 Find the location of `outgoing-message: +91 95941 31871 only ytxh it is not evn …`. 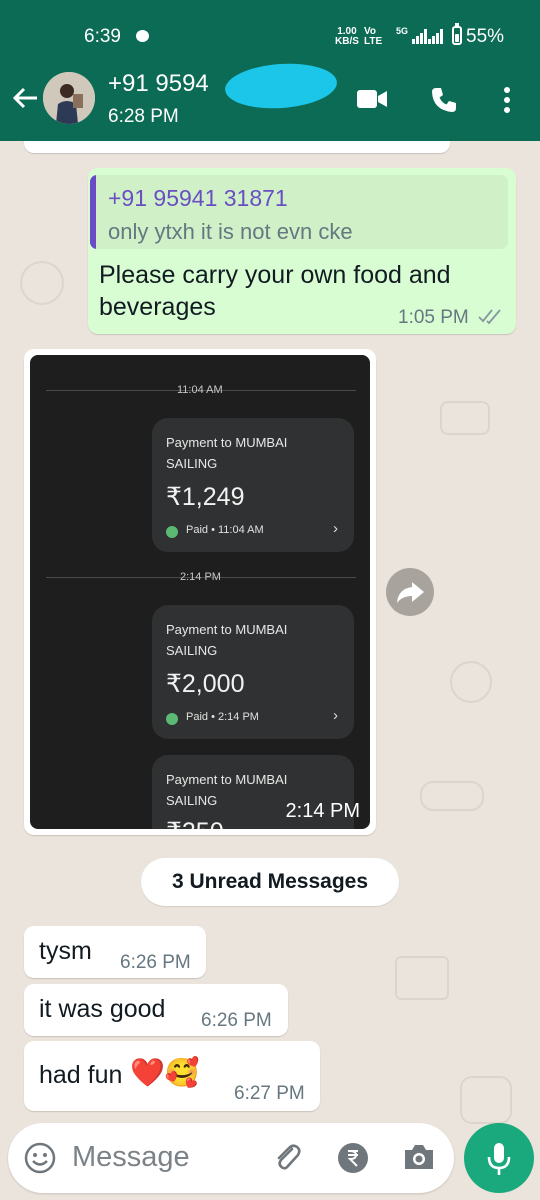

outgoing-message: +91 95941 31871 only ytxh it is not evn … is located at coordinates (302, 251).